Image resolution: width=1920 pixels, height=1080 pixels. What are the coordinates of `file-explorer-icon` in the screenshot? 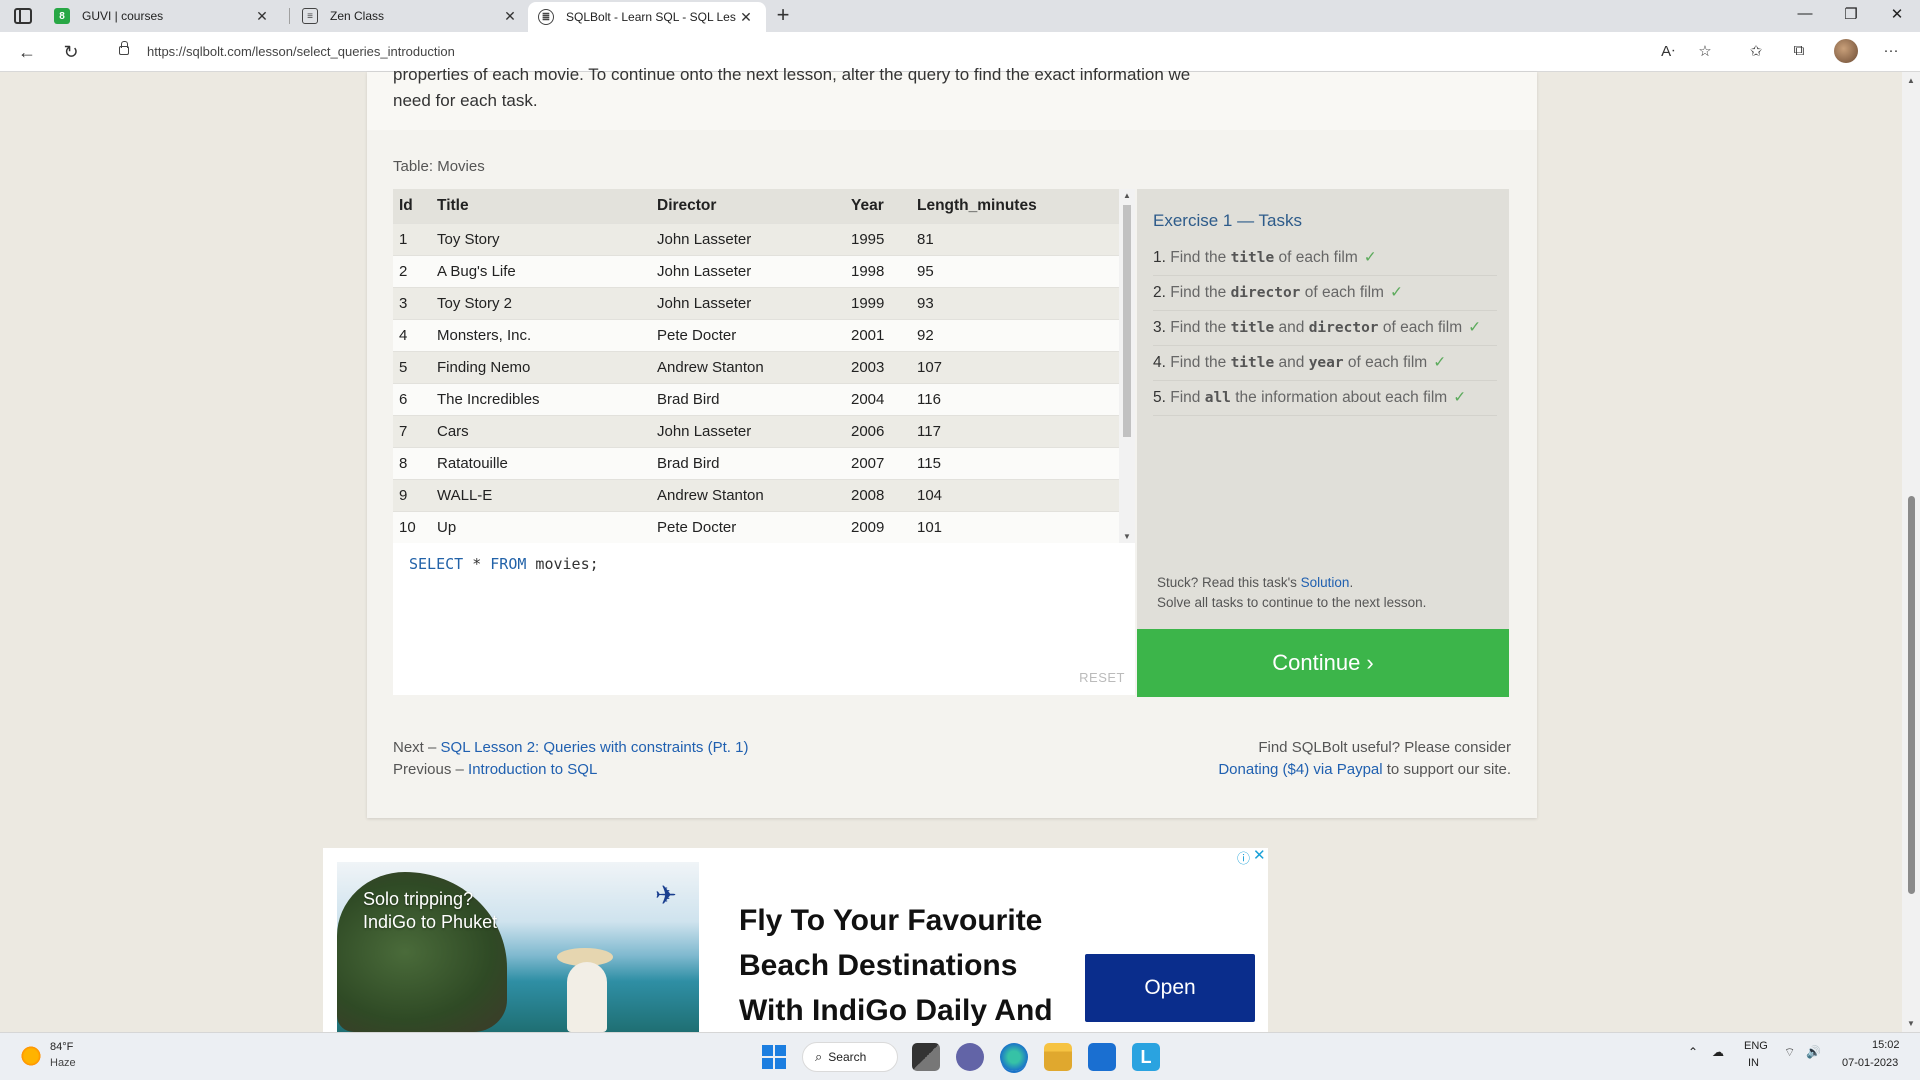 It's located at (1058, 1057).